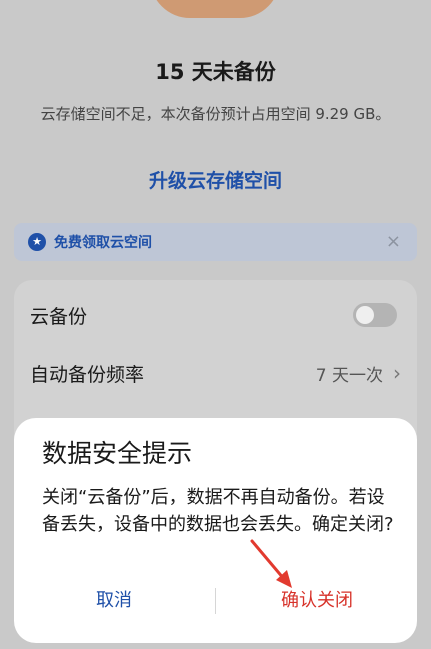 The image size is (431, 649). What do you see at coordinates (271, 563) in the screenshot?
I see `annotation-arrow-icon` at bounding box center [271, 563].